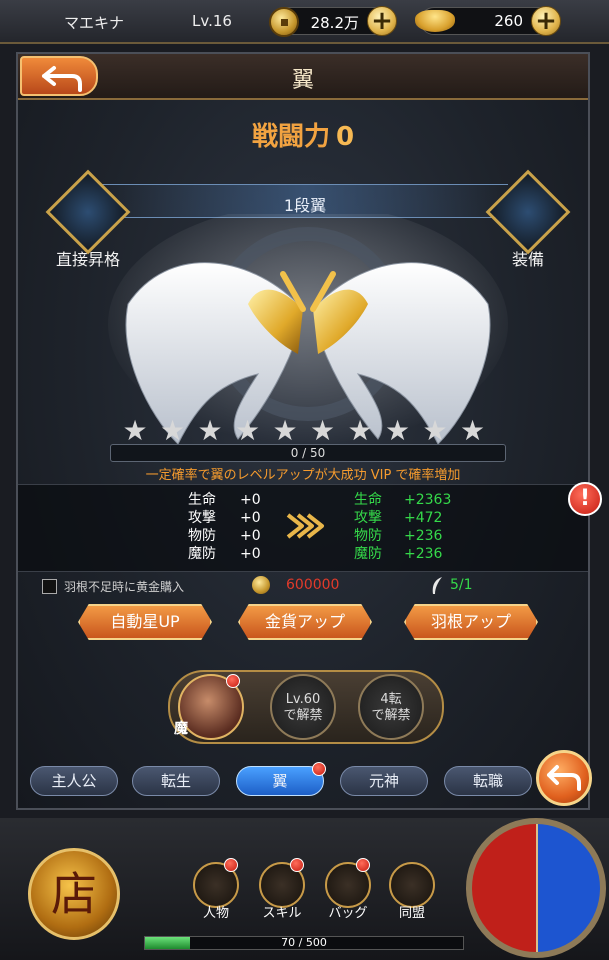 The image size is (609, 960). Describe the element at coordinates (435, 21) in the screenshot. I see `gold-ingot-icon` at that location.